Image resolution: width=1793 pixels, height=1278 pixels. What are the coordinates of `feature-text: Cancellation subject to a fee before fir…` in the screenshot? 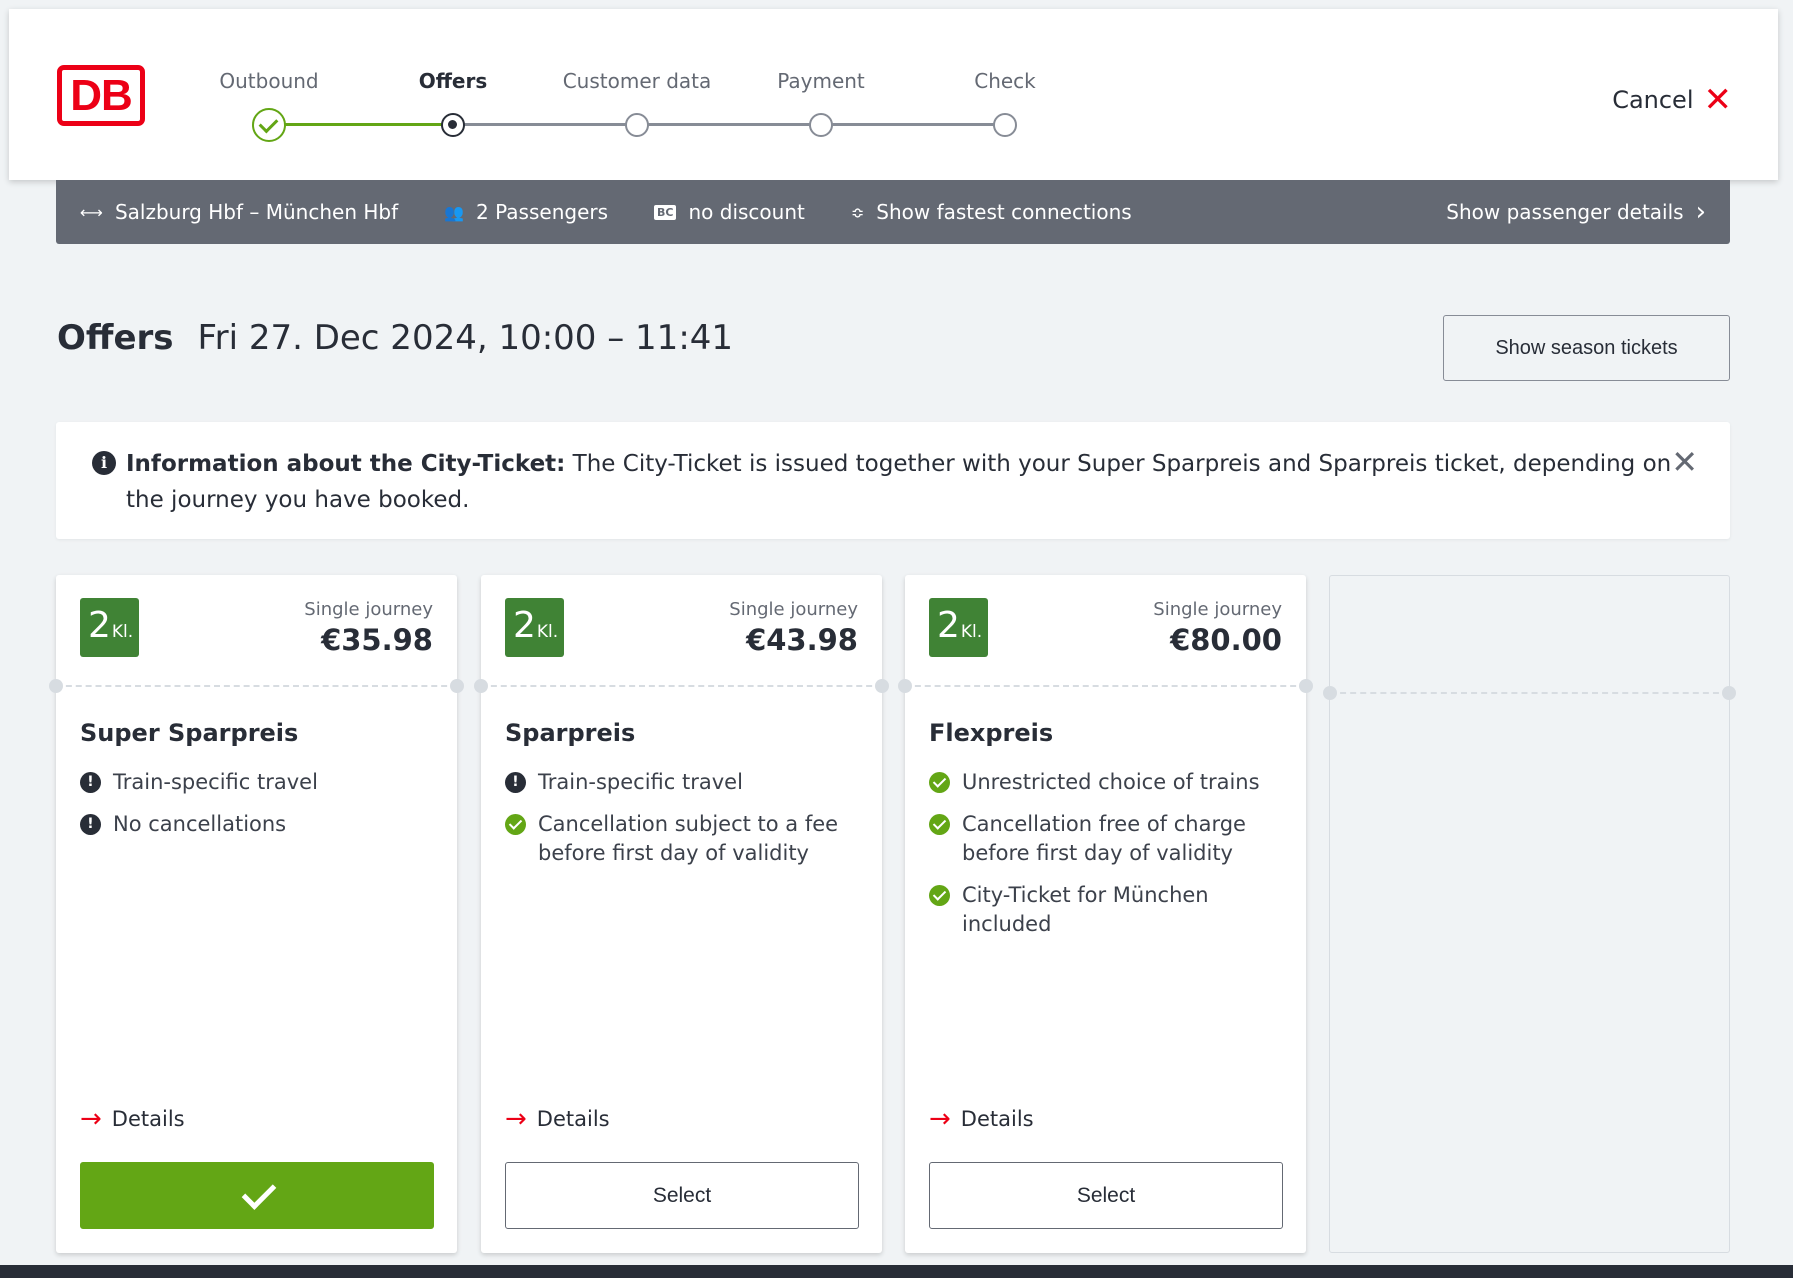 It's located at (688, 838).